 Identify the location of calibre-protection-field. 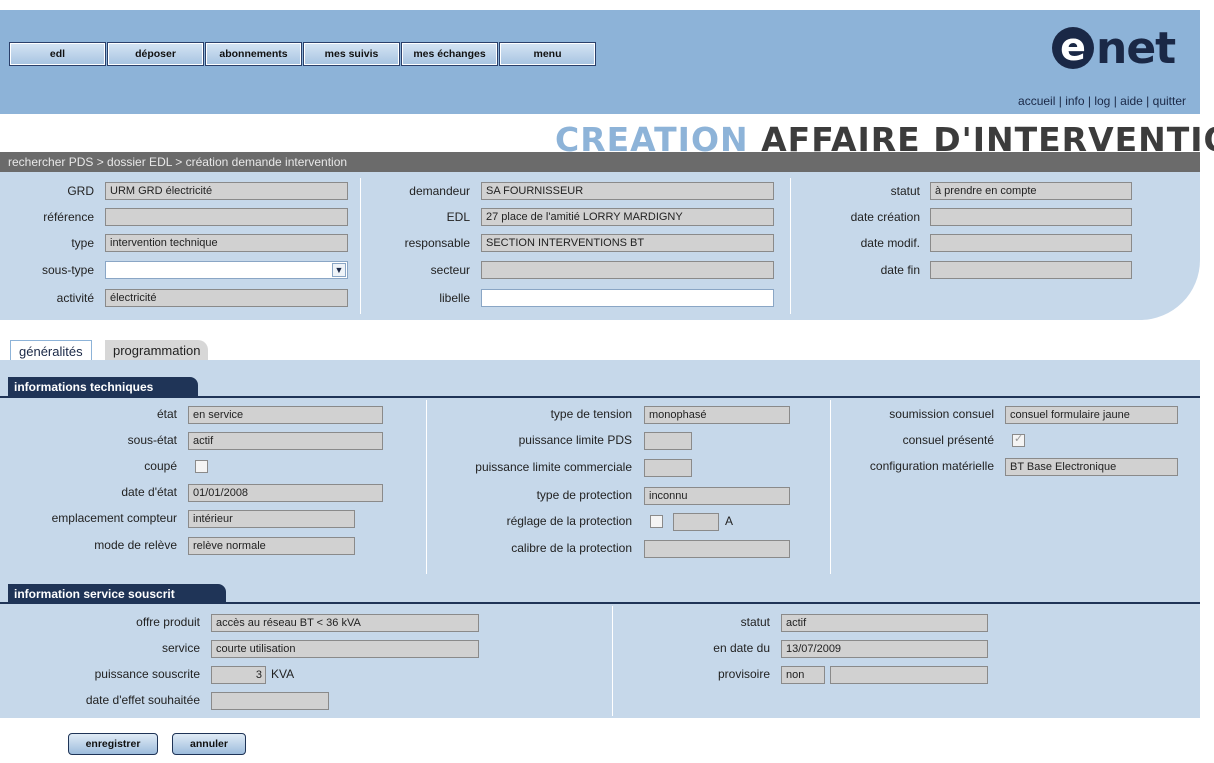
(717, 549).